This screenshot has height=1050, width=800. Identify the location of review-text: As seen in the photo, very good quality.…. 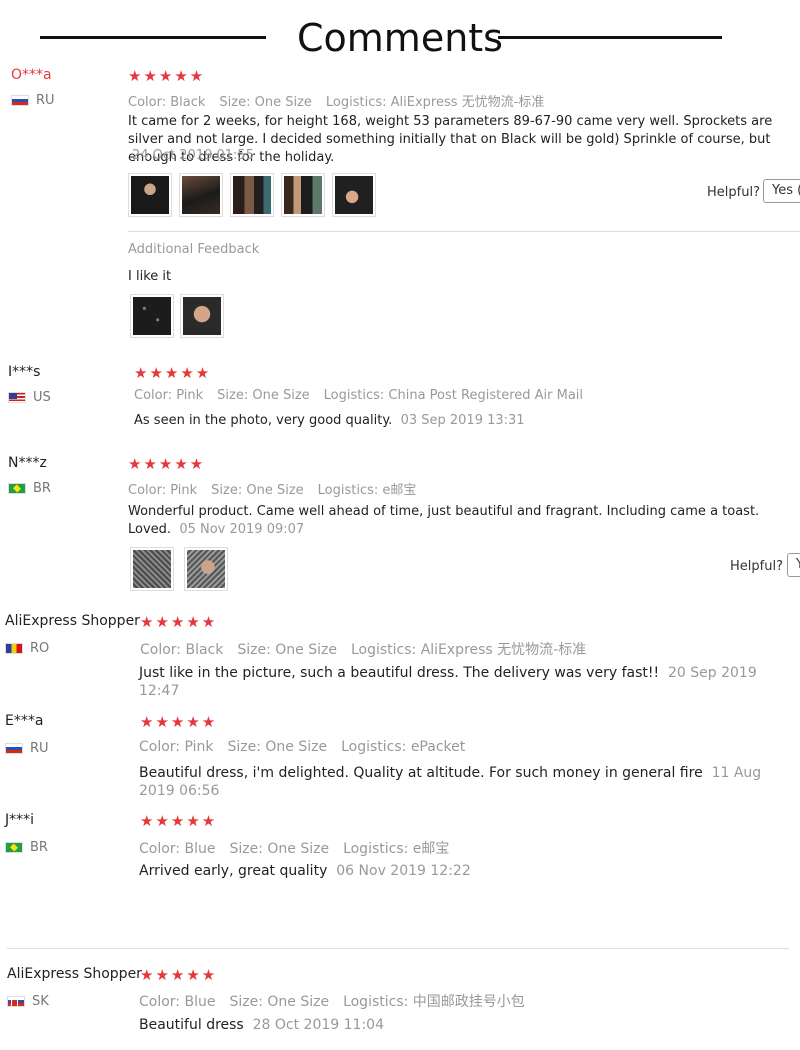
(329, 420).